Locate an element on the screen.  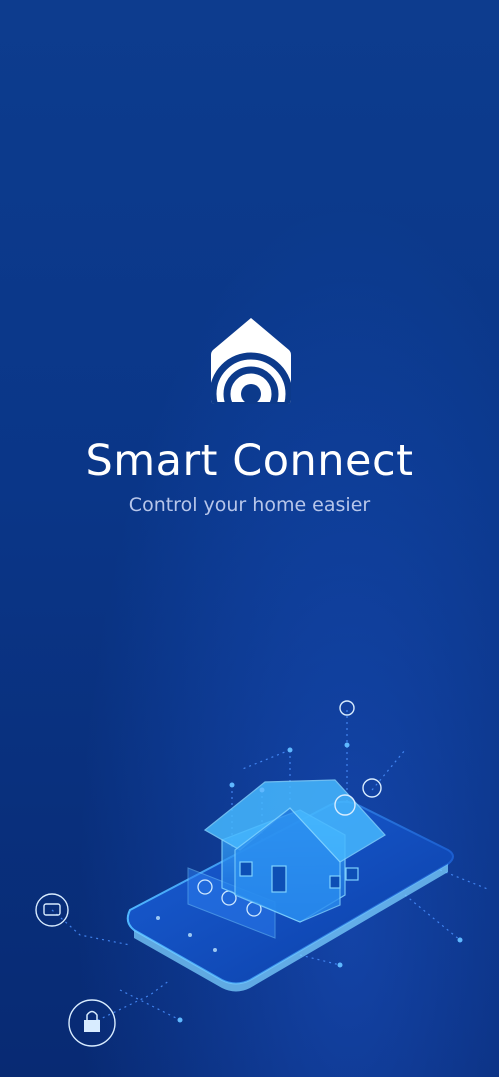
app-title: Smart Connect is located at coordinates (249, 461).